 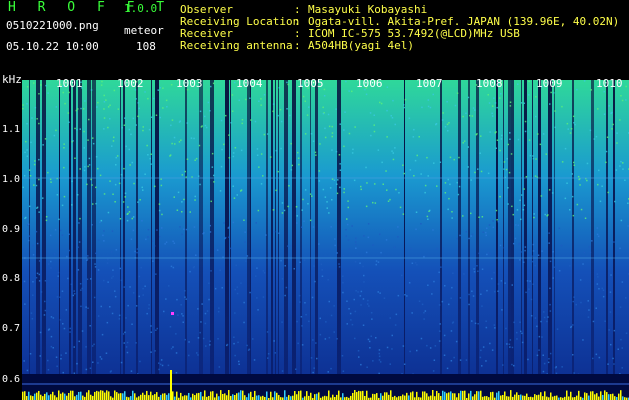 I want to click on time-tick-label: 1009, so click(x=549, y=83).